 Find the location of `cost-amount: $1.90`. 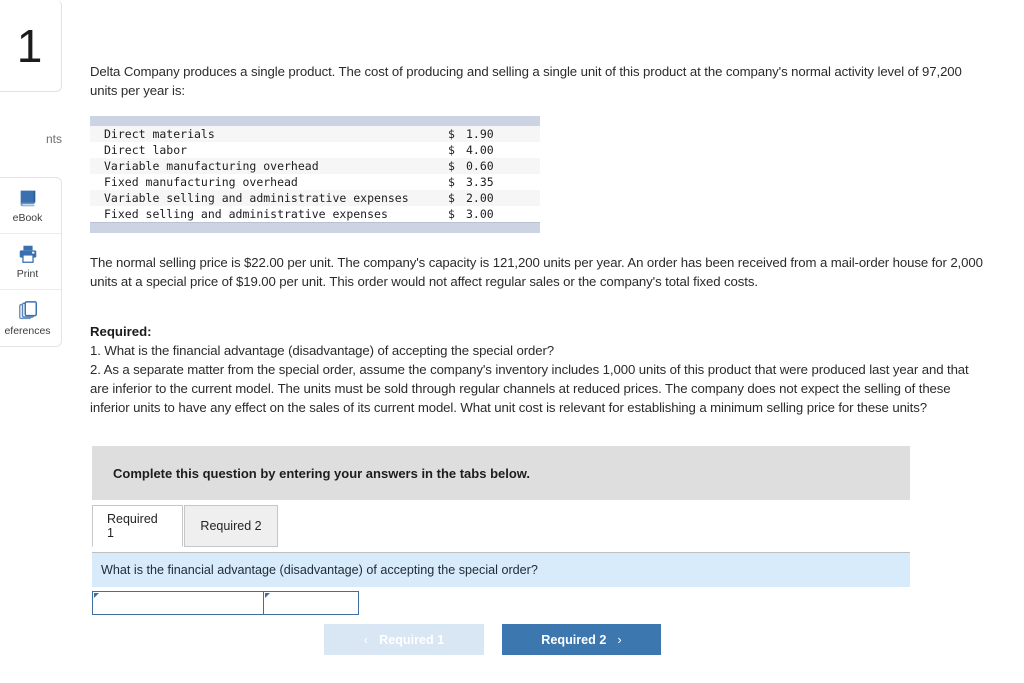

cost-amount: $1.90 is located at coordinates (494, 134).